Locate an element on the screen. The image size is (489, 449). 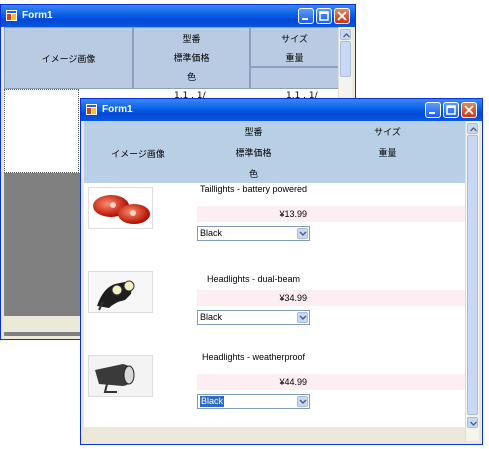
product-name: Headlights - dual-beam is located at coordinates (253, 279).